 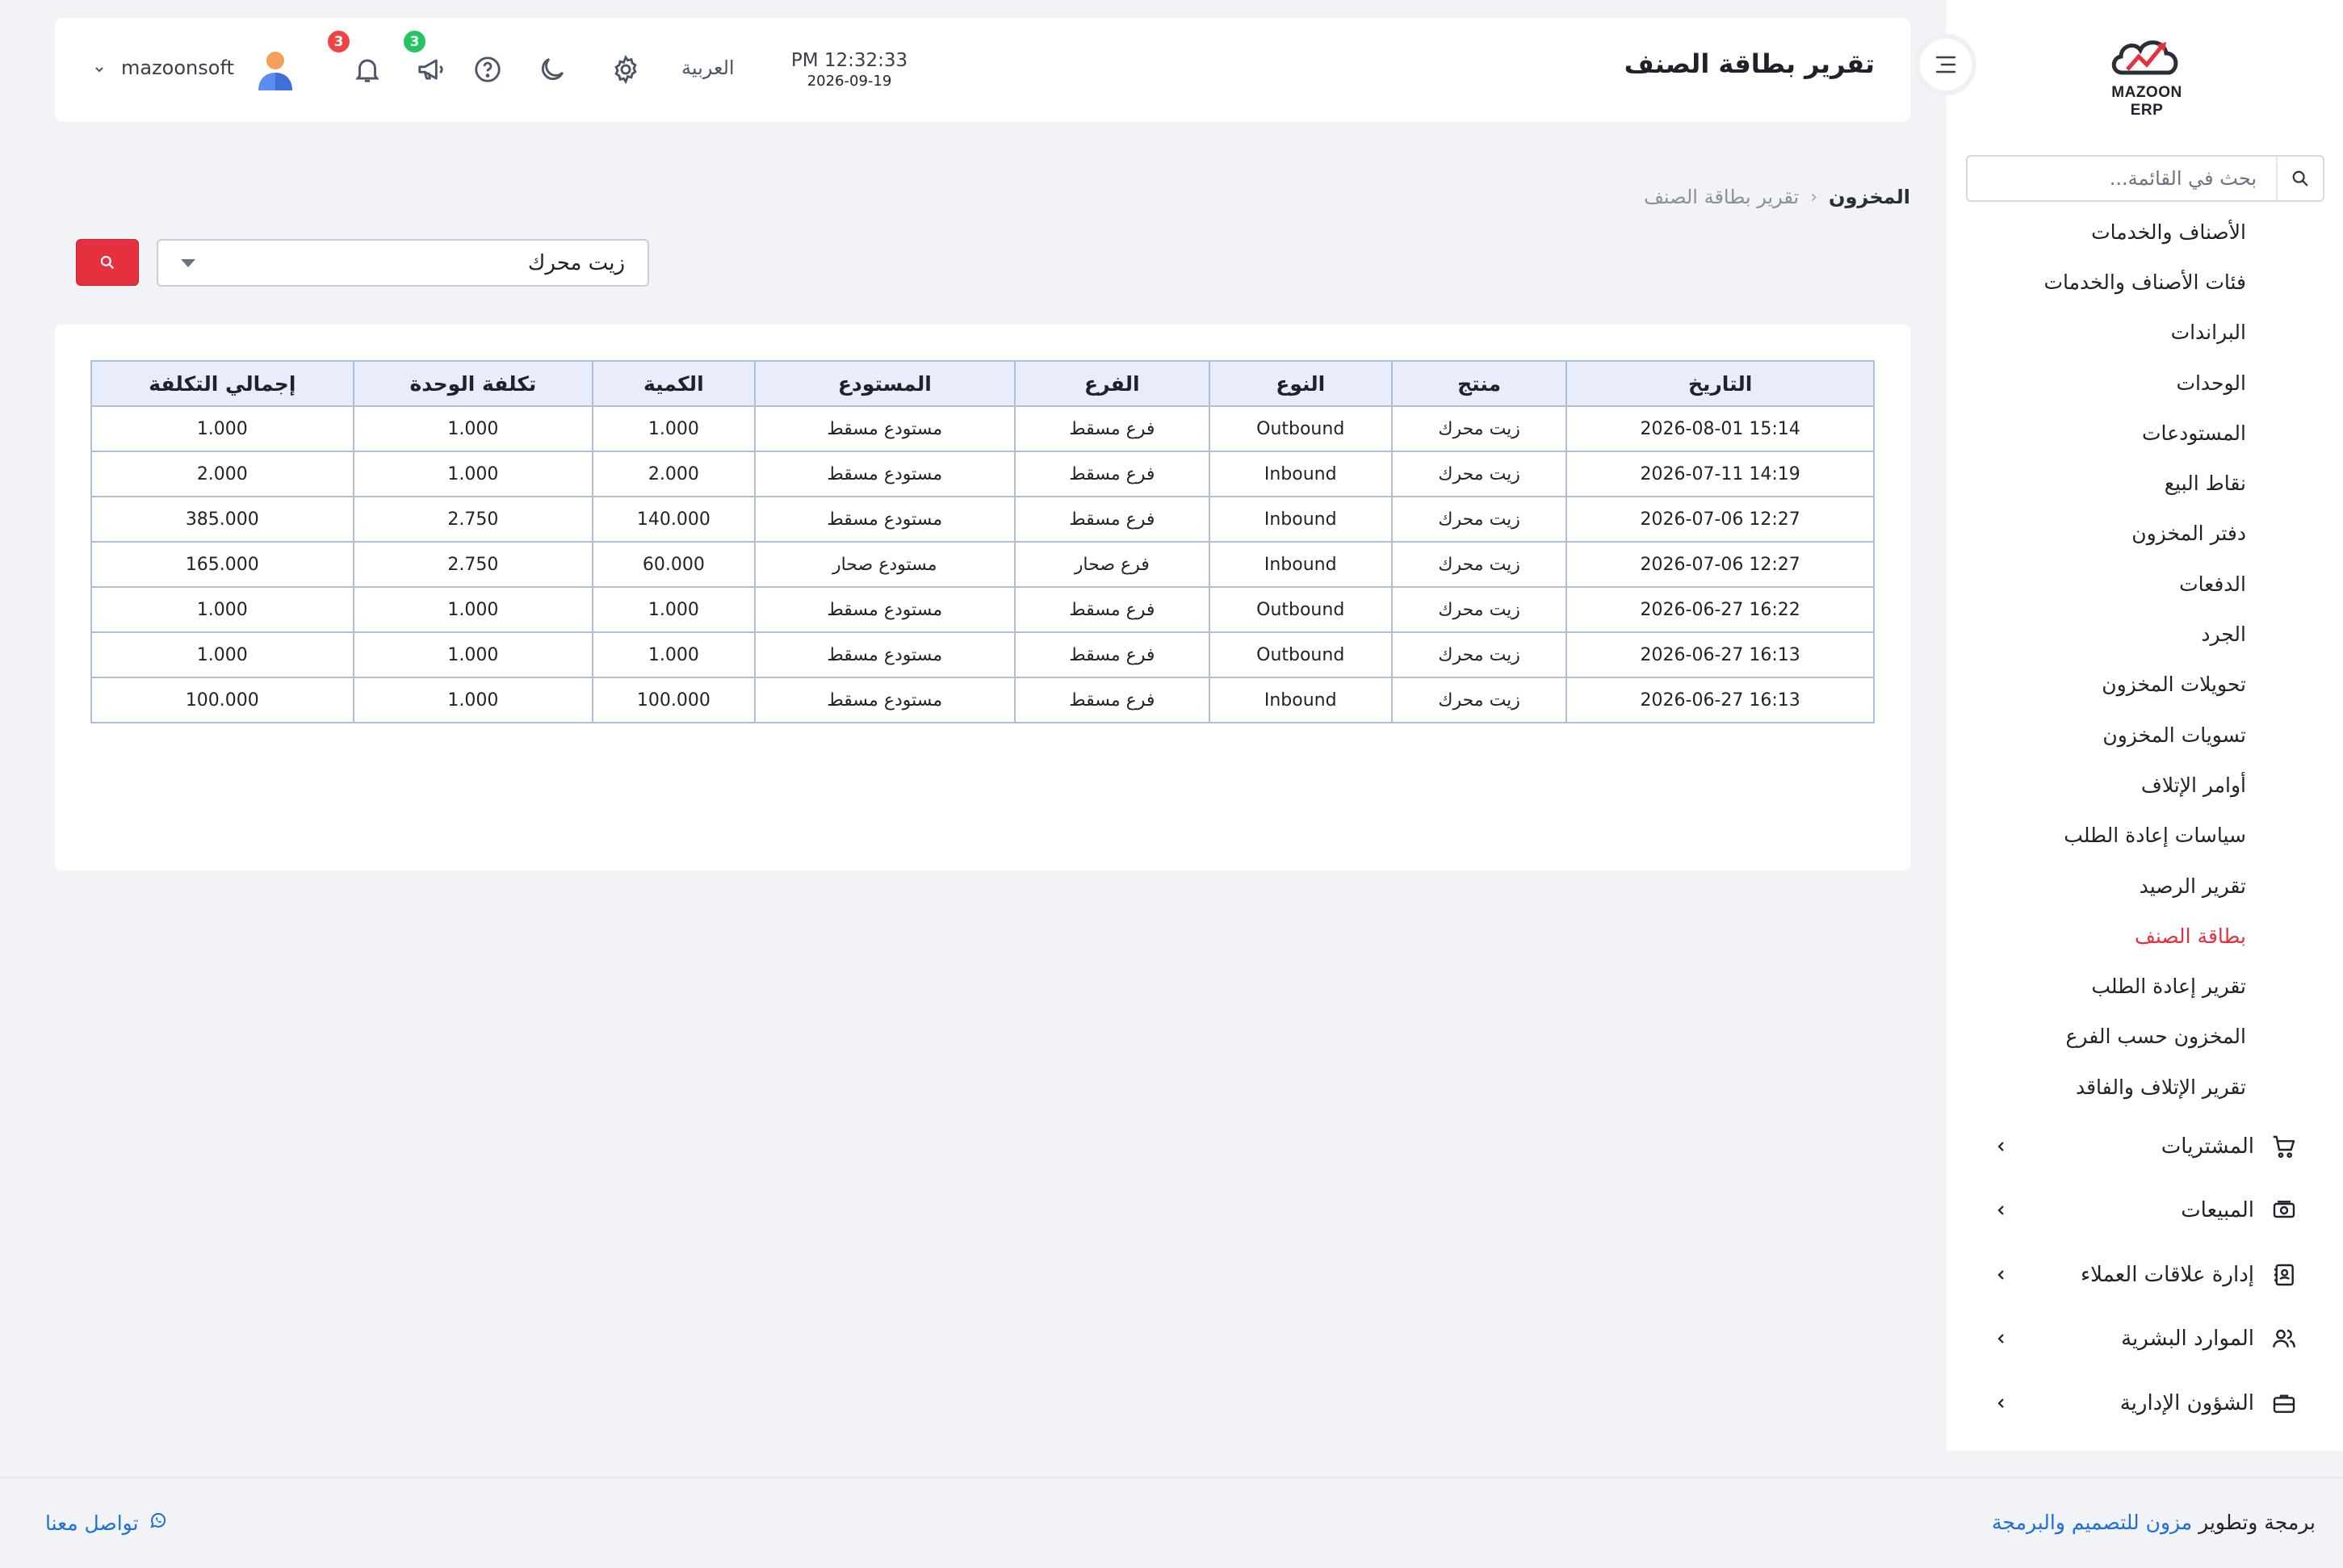 I want to click on sidebar-item-balance-report: تقرير الرصيد, so click(x=2145, y=886).